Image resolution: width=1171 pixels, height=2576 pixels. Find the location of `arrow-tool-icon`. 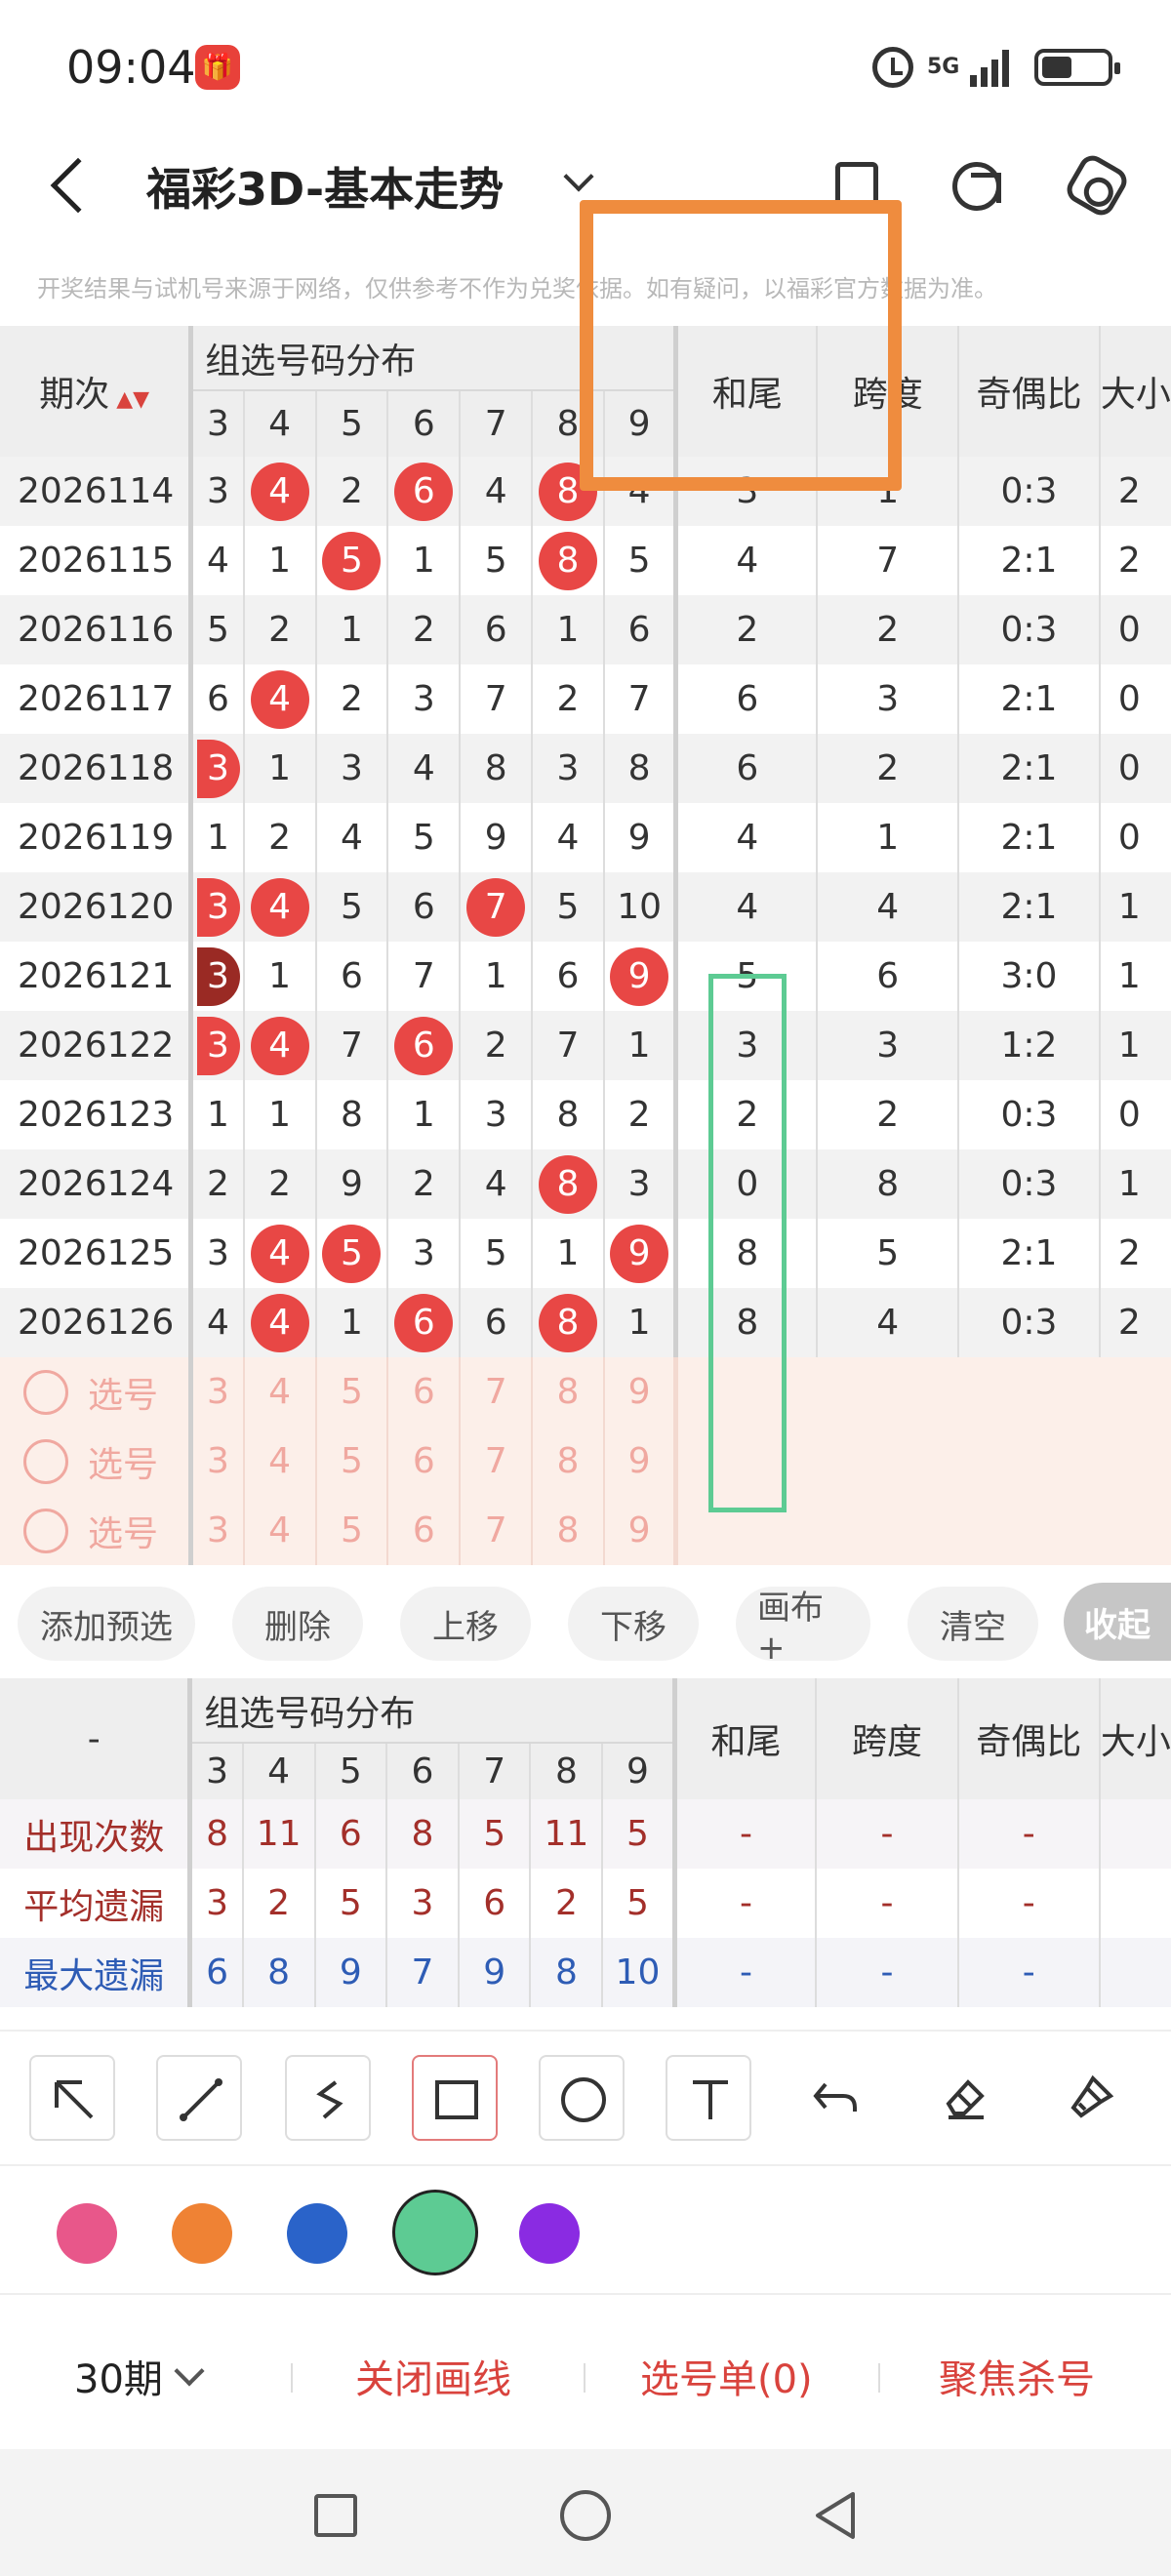

arrow-tool-icon is located at coordinates (72, 2098).